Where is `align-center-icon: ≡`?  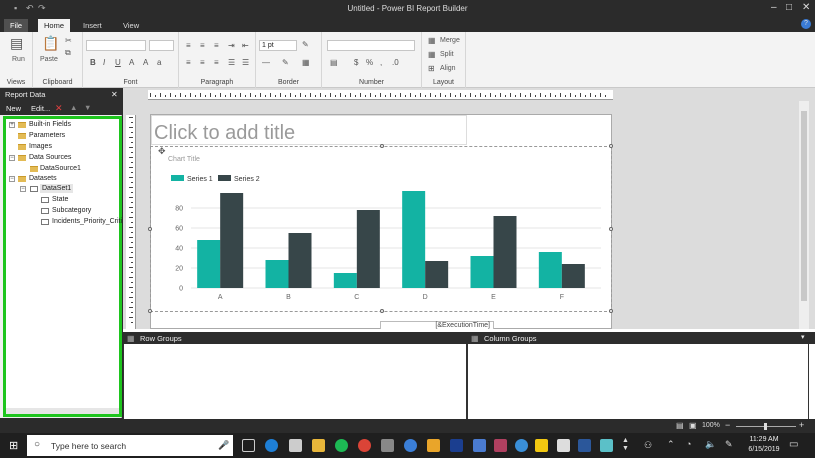
align-center-icon: ≡ is located at coordinates (202, 46).